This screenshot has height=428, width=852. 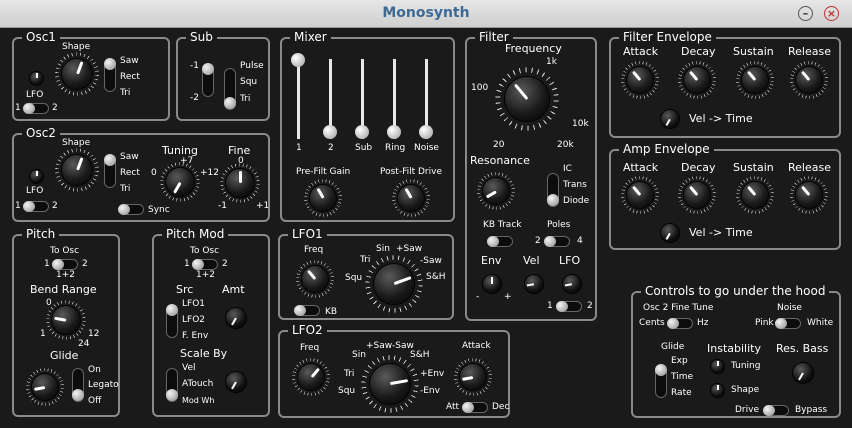 What do you see at coordinates (172, 321) in the screenshot?
I see `pitchmod-src-switch` at bounding box center [172, 321].